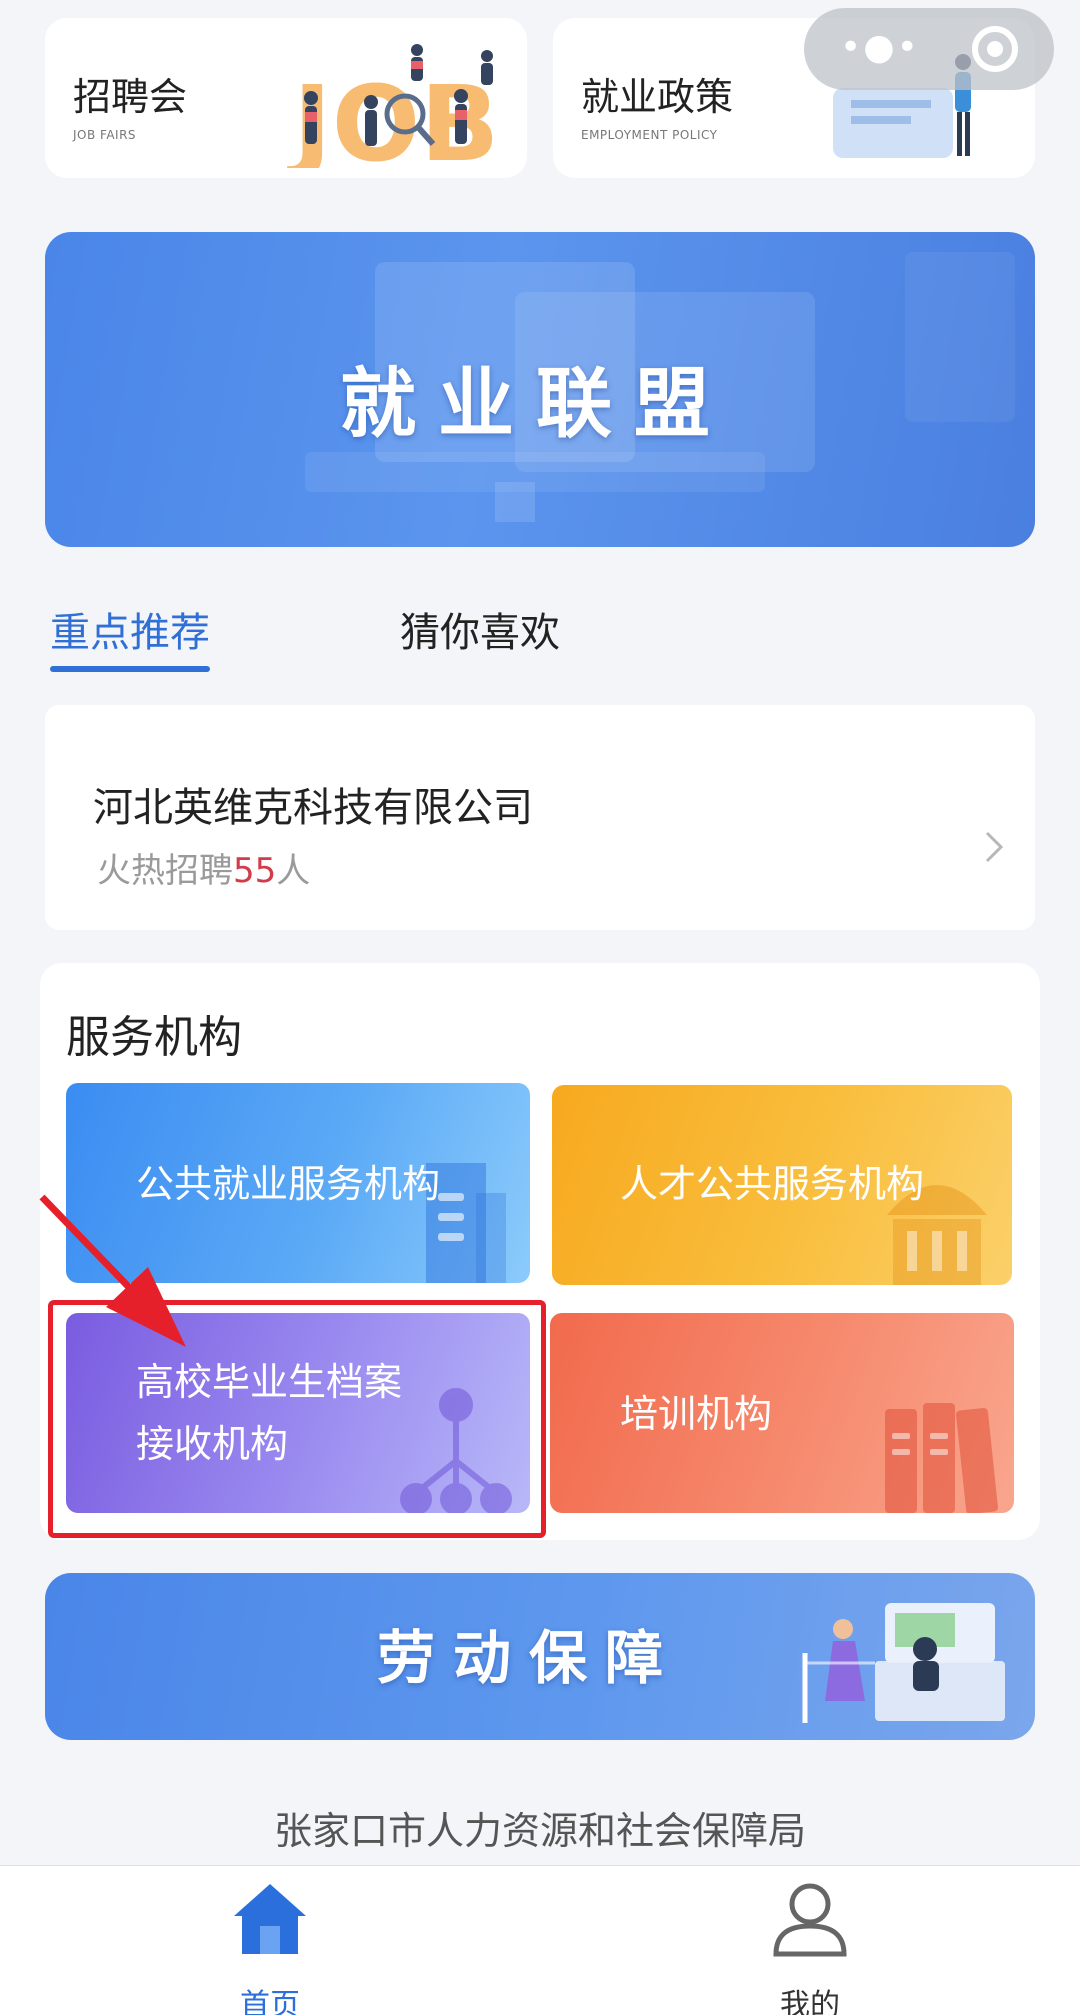  Describe the element at coordinates (994, 847) in the screenshot. I see `chevron-right-icon` at that location.